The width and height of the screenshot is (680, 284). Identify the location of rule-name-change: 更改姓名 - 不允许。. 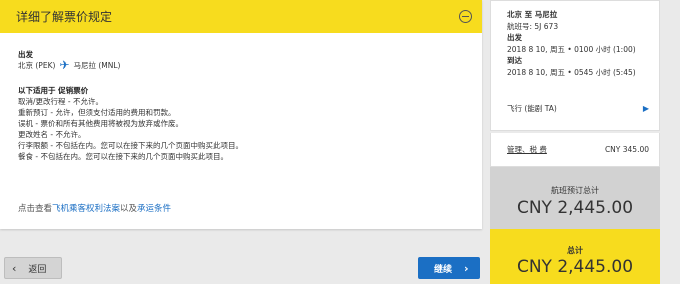
(52, 134).